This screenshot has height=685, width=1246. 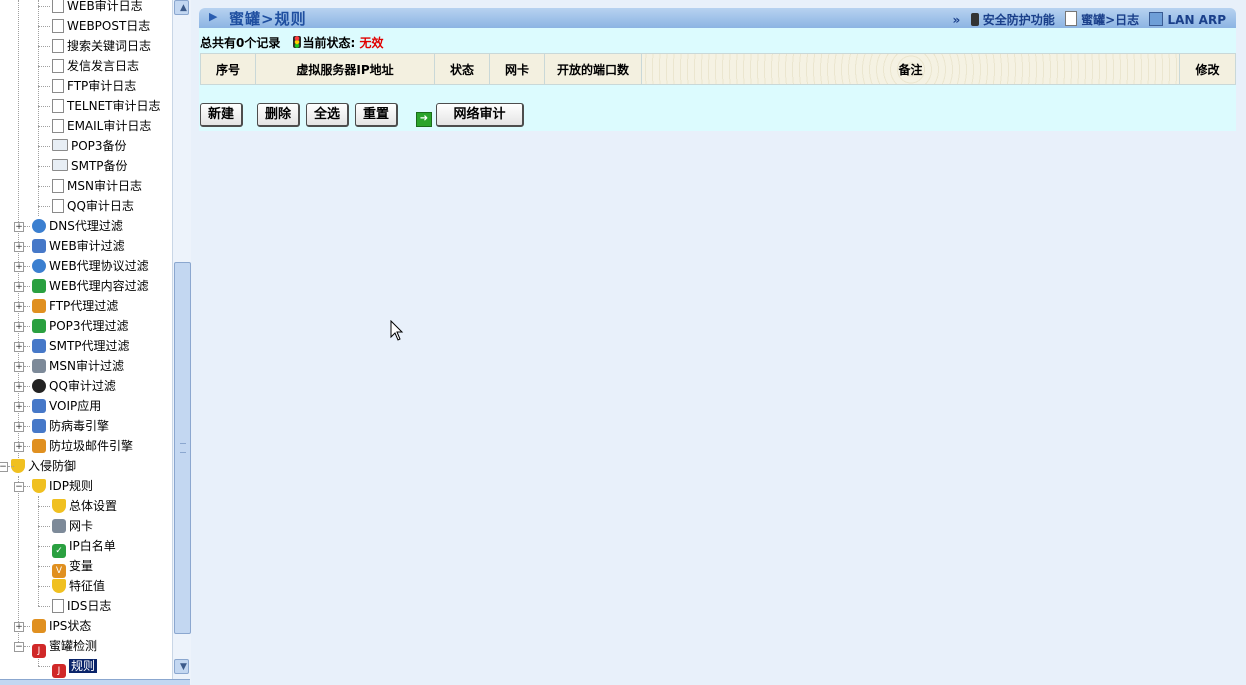 What do you see at coordinates (480, 115) in the screenshot?
I see `network-audit-button: 网络审计` at bounding box center [480, 115].